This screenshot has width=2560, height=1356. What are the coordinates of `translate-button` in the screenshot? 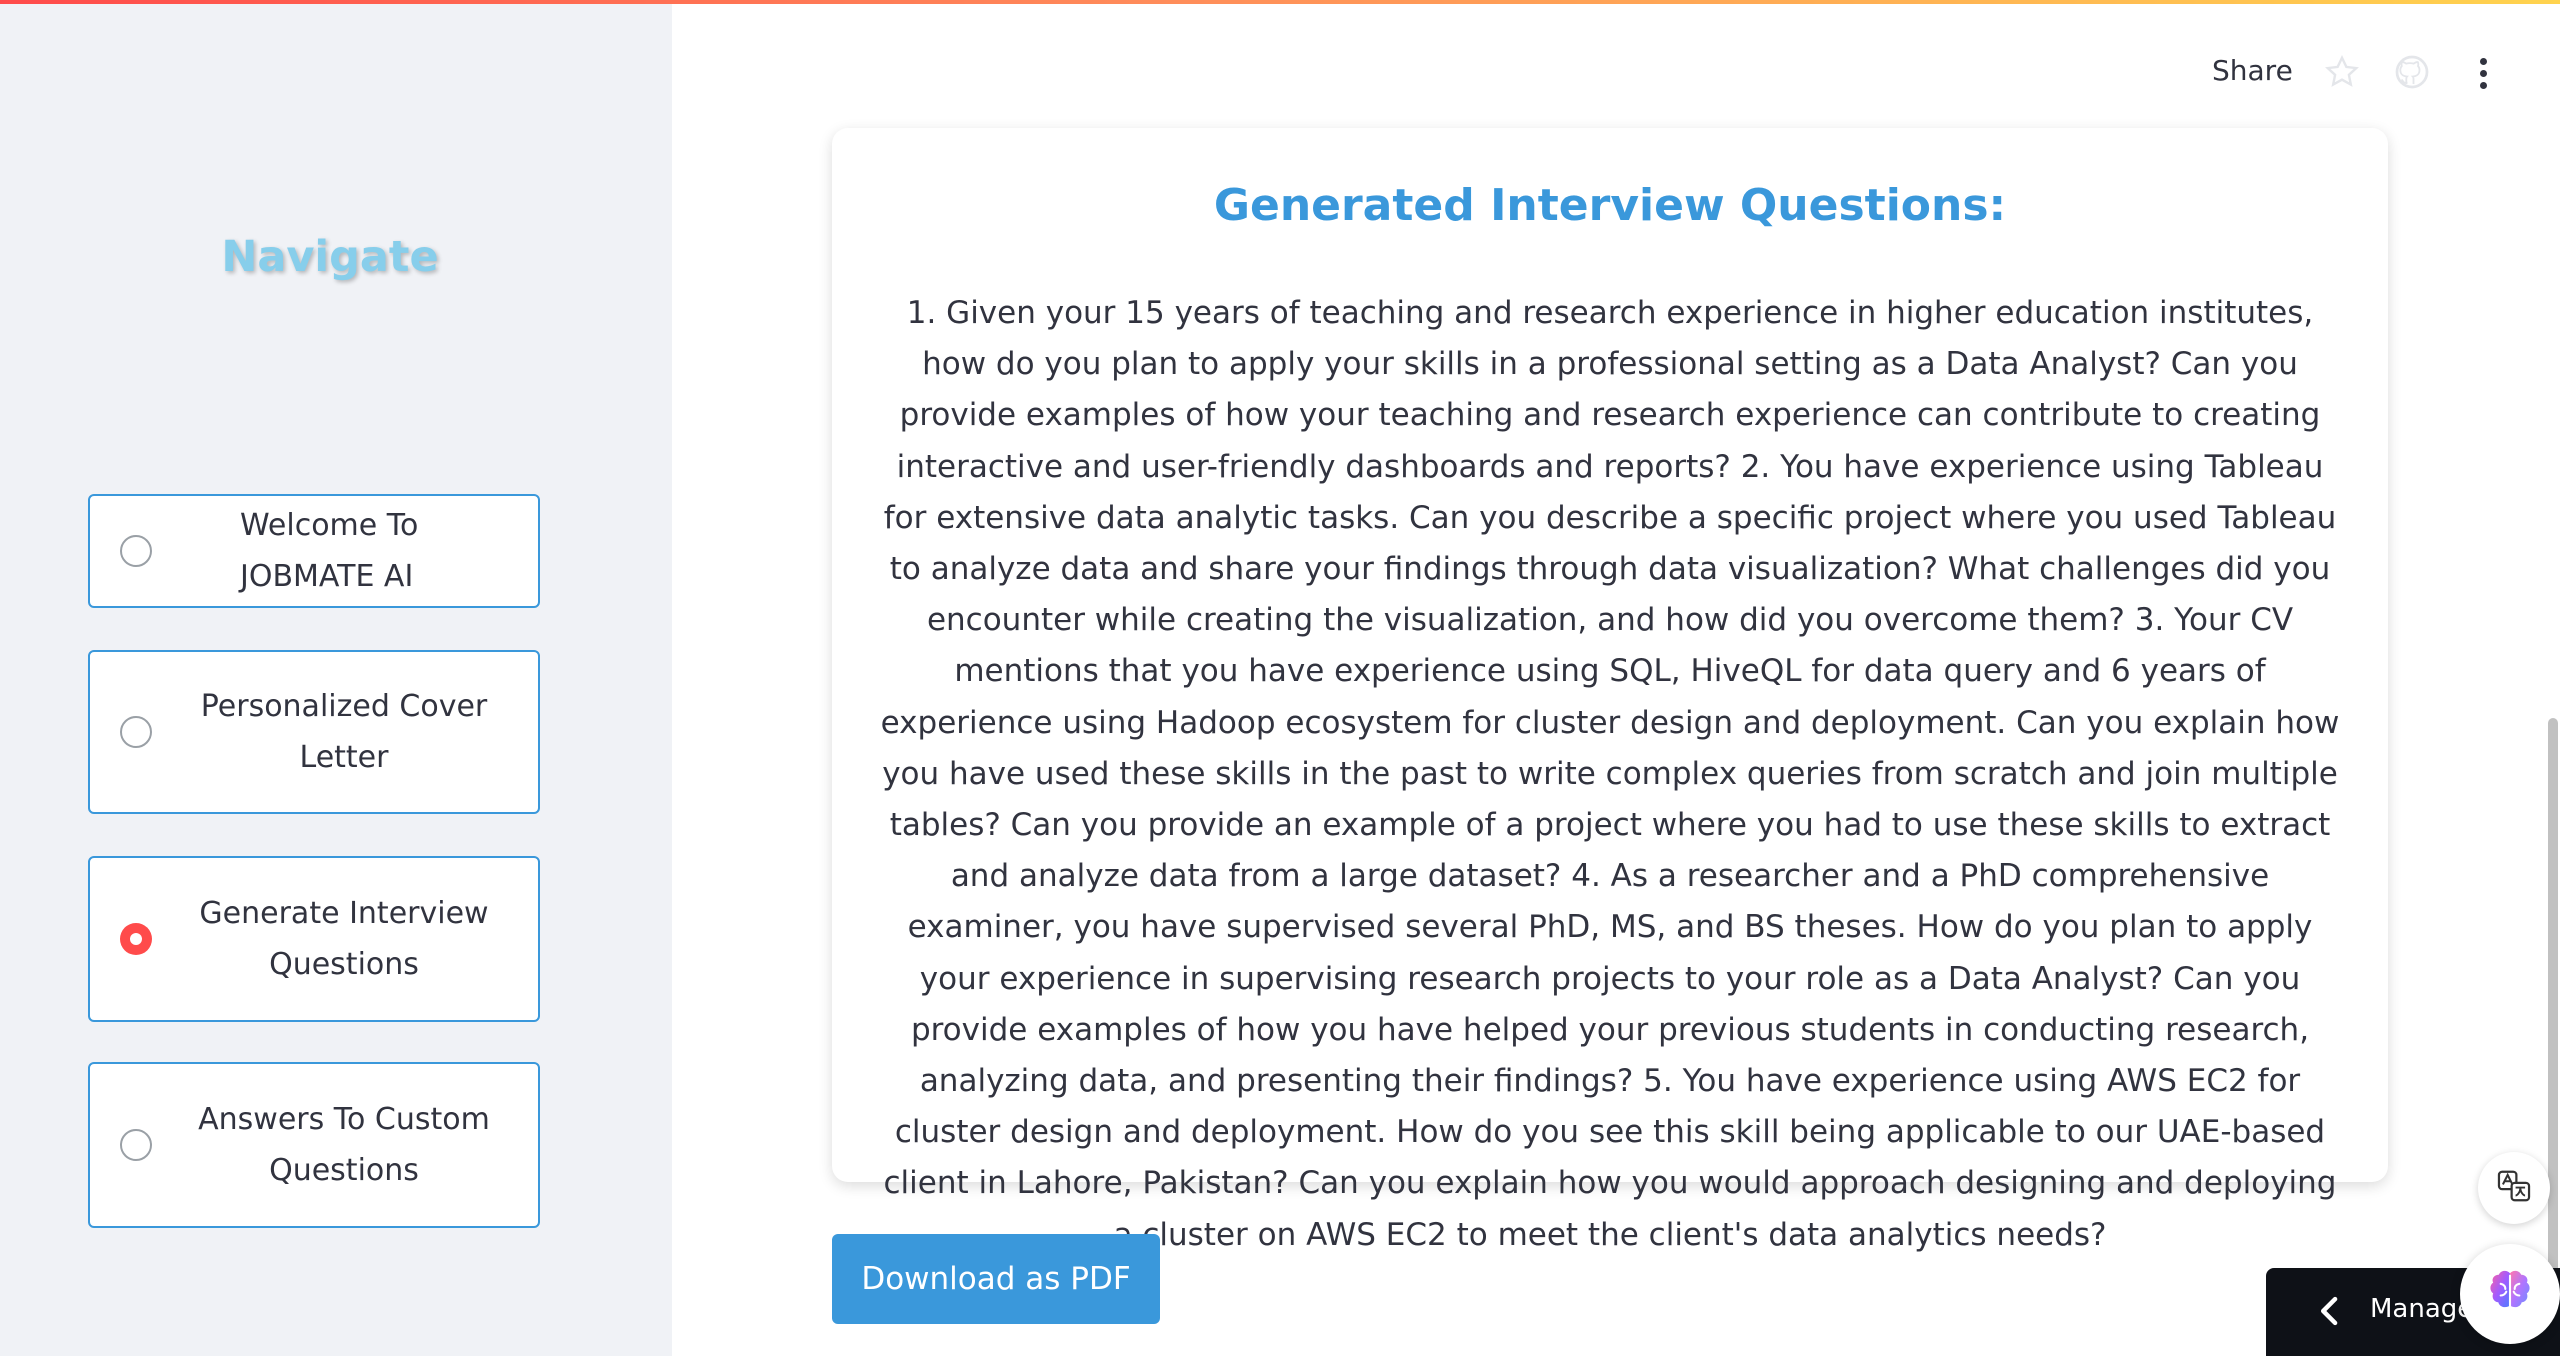 It's located at (2514, 1188).